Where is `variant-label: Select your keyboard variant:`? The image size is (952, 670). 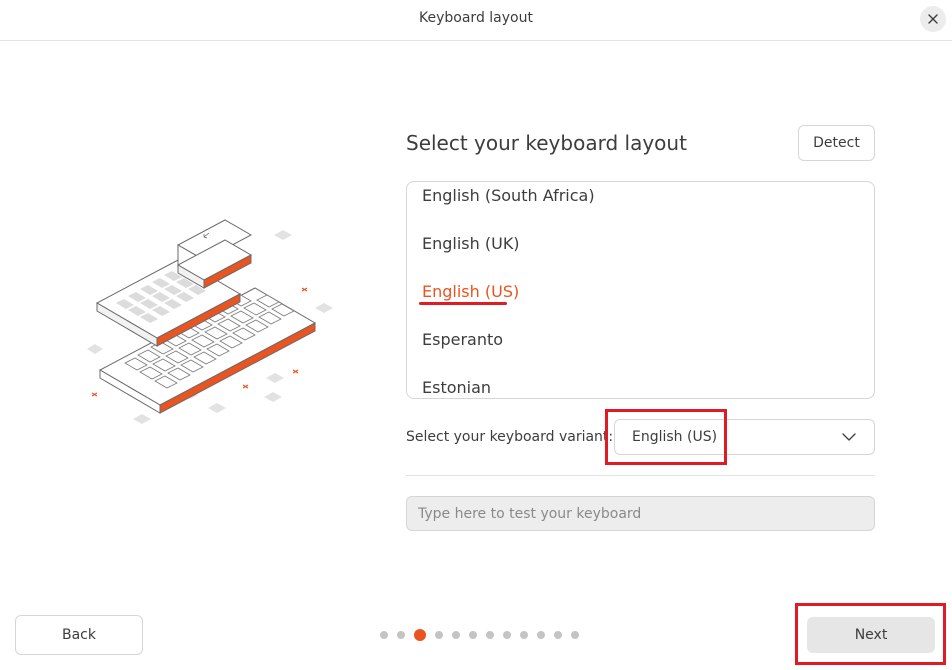 variant-label: Select your keyboard variant: is located at coordinates (510, 437).